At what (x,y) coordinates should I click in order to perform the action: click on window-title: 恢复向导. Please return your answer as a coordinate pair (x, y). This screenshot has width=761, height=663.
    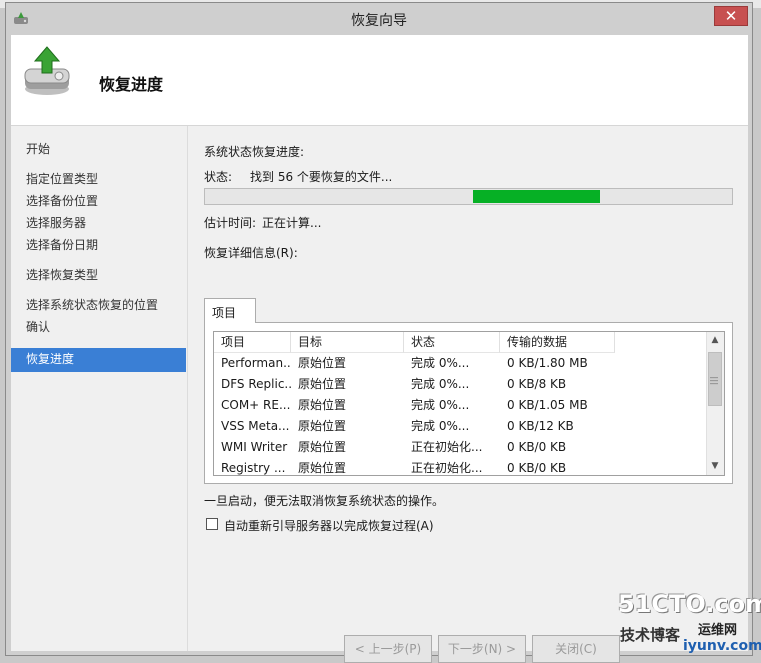
    Looking at the image, I should click on (379, 21).